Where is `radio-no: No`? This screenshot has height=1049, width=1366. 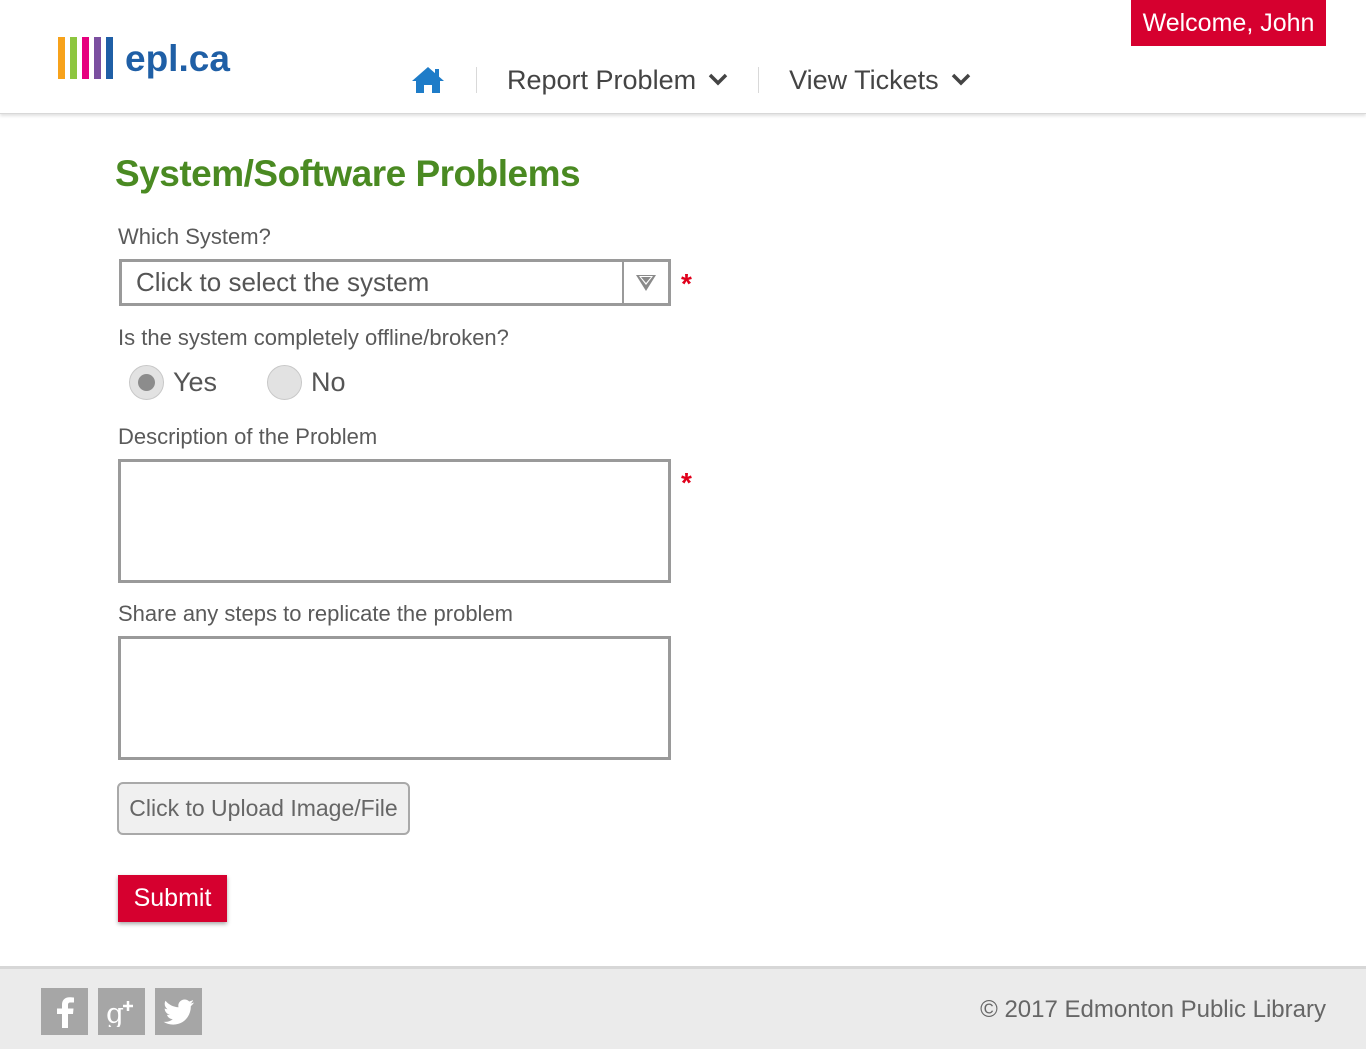 radio-no: No is located at coordinates (306, 382).